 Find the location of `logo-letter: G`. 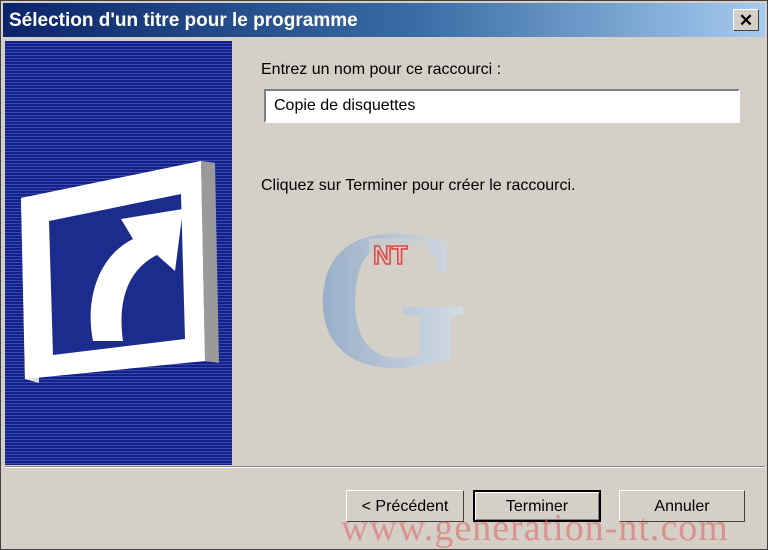

logo-letter: G is located at coordinates (391, 291).